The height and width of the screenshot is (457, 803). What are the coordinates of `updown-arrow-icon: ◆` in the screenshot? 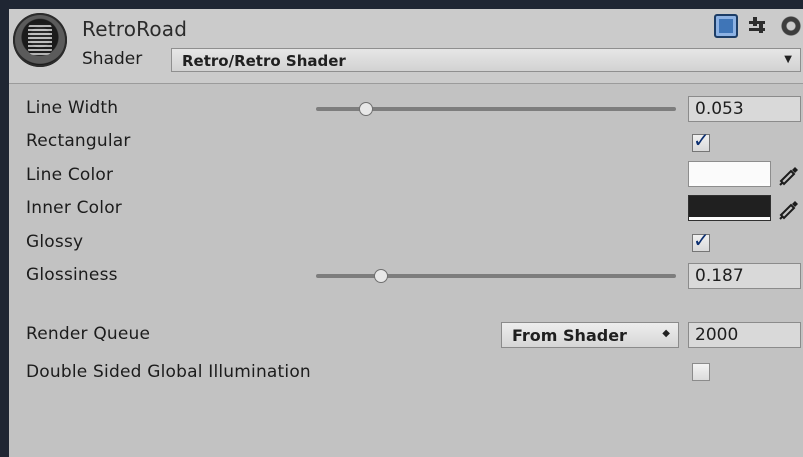 It's located at (666, 333).